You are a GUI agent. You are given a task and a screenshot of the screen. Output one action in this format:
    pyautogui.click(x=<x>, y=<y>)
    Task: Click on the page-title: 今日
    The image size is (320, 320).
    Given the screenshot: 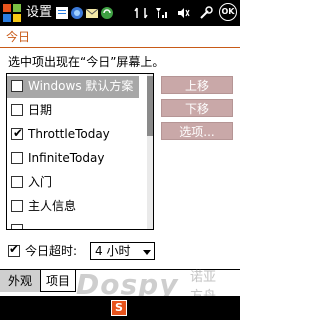 What is the action you would take?
    pyautogui.click(x=18, y=37)
    